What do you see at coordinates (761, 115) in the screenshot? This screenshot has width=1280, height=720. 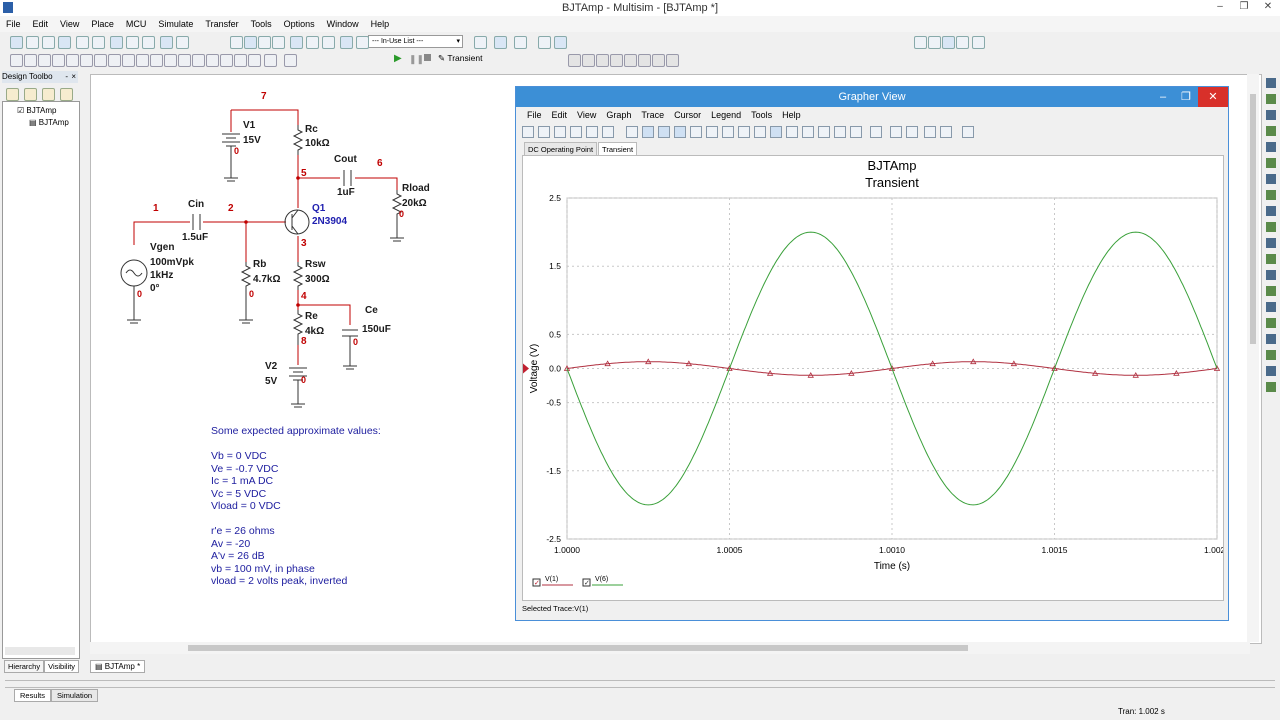 I see `grapher-menu-tools: Tools` at bounding box center [761, 115].